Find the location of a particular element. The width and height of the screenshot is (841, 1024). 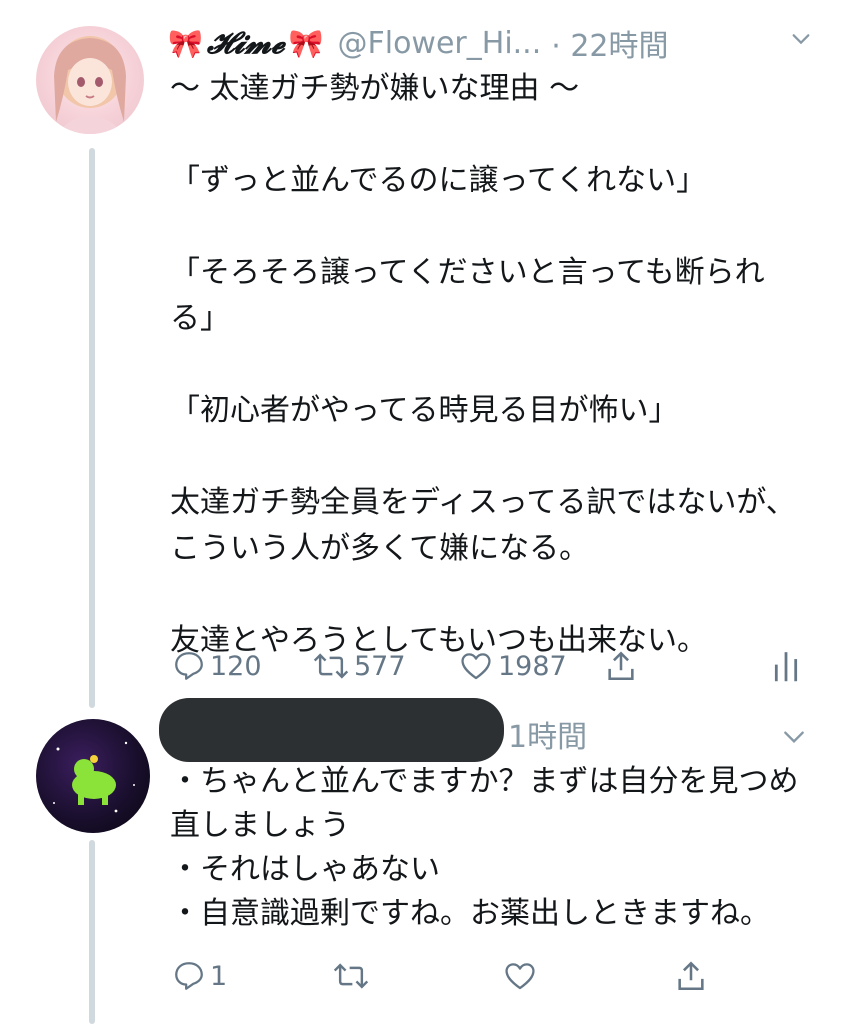

timestamp: · 22時間 is located at coordinates (609, 43).